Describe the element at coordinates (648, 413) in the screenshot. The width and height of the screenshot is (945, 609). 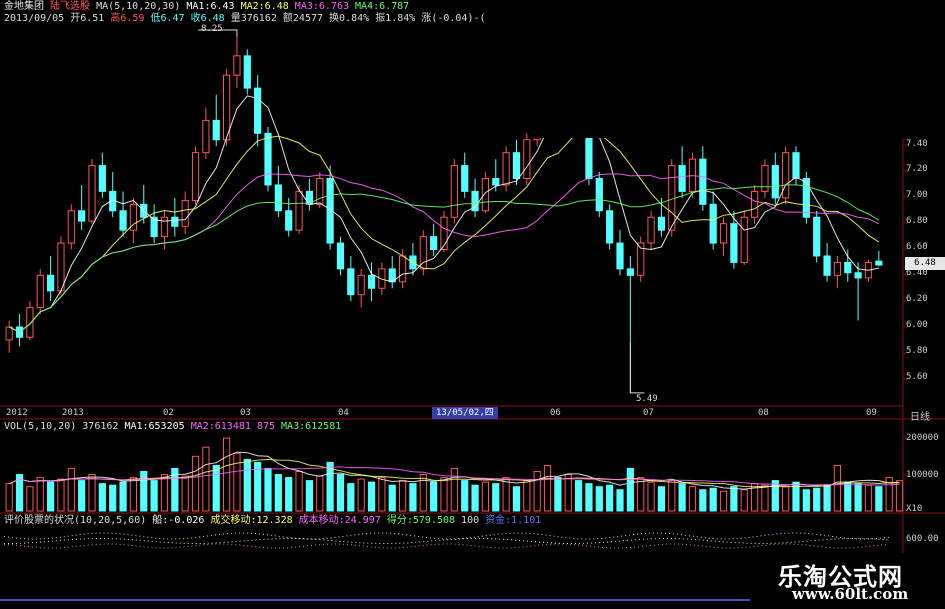
I see `date-tick: 07` at that location.